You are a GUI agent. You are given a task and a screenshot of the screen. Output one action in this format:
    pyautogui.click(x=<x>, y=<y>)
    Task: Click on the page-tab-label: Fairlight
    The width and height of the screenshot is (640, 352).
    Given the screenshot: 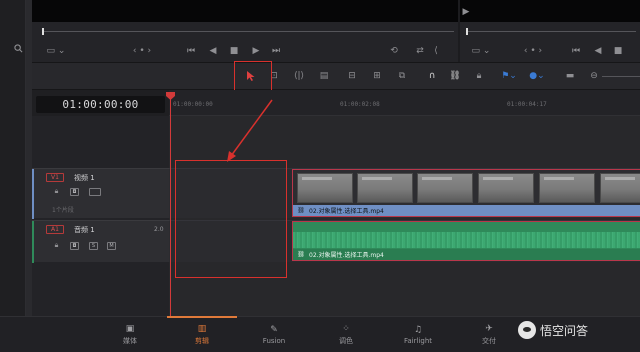 What is the action you would take?
    pyautogui.click(x=417, y=341)
    